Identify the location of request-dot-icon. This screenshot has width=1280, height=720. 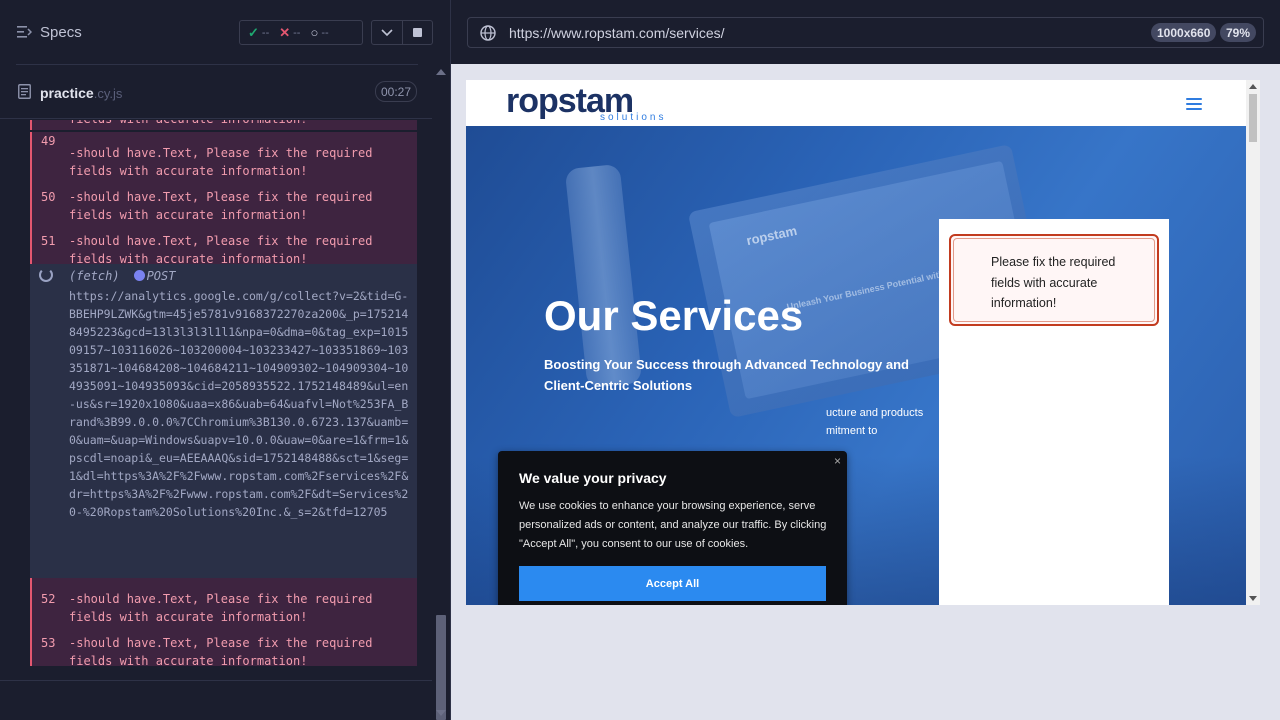
(139, 275).